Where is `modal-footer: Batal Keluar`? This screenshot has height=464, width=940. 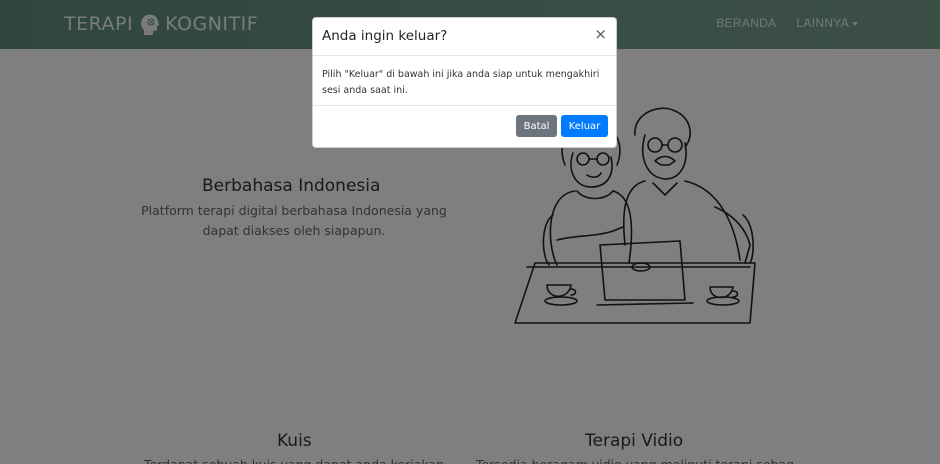 modal-footer: Batal Keluar is located at coordinates (464, 126).